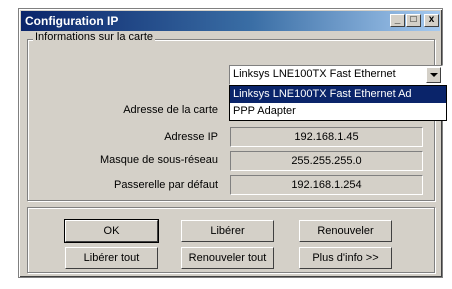  Describe the element at coordinates (314, 74) in the screenshot. I see `adapter-select-value: Linksys LNE100TX Fast Ethernet` at that location.